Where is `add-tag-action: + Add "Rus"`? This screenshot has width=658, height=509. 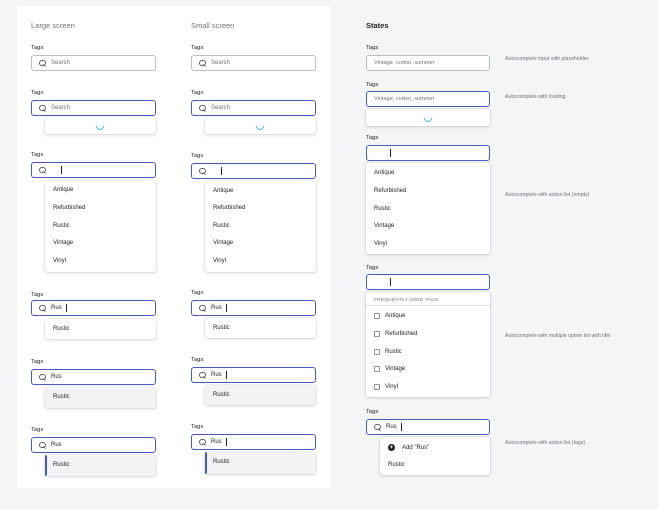 add-tag-action: + Add "Rus" is located at coordinates (408, 447).